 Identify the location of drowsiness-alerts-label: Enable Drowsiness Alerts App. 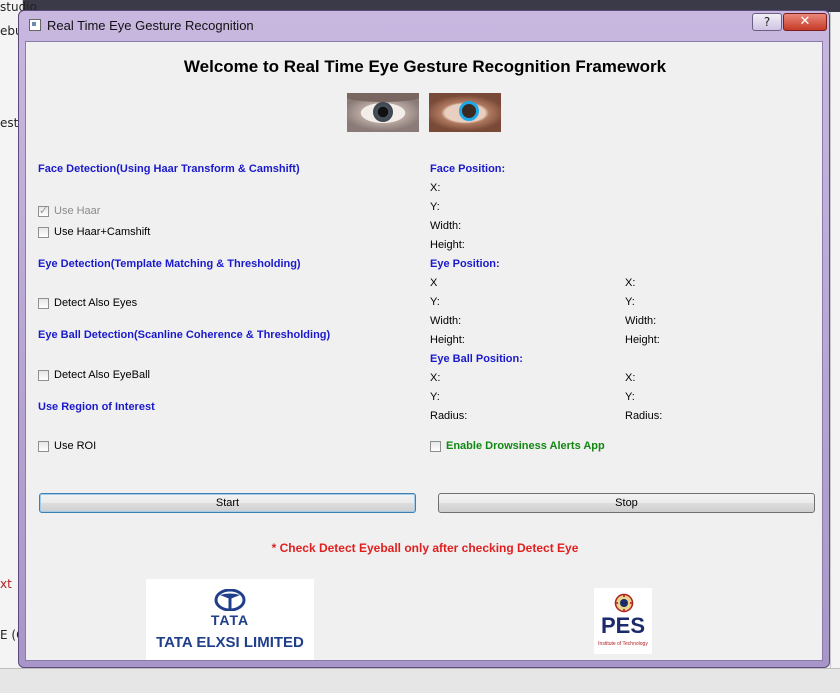
(525, 446).